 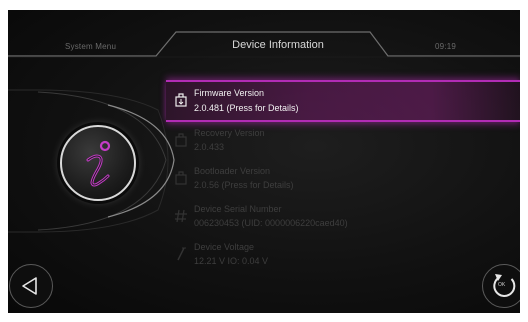 I want to click on item-value: 006230453 (UID: 0000006220caed40), so click(x=271, y=223).